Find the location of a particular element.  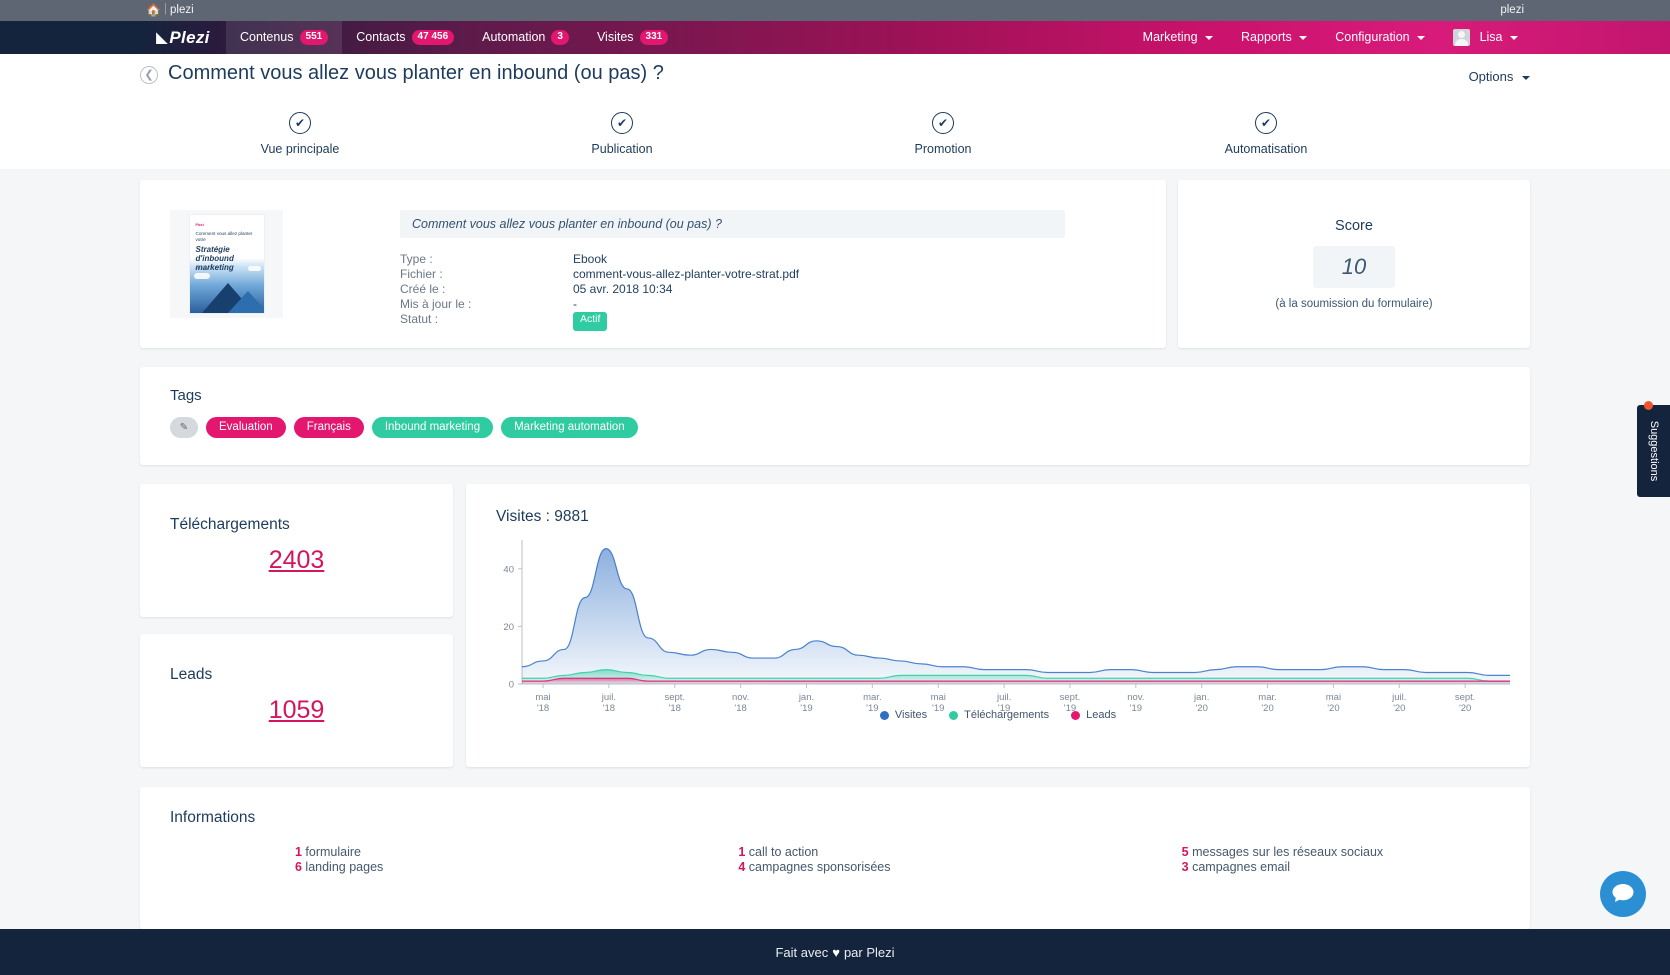

utility-bar: 🏠 | plezi plezi is located at coordinates (835, 10).